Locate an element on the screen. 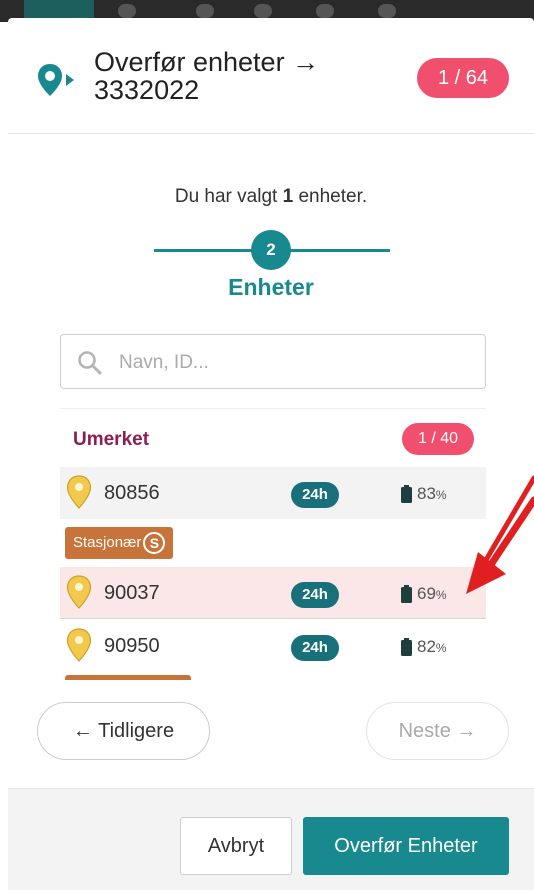 The image size is (534, 890). previous-label: Tidligere is located at coordinates (136, 731).